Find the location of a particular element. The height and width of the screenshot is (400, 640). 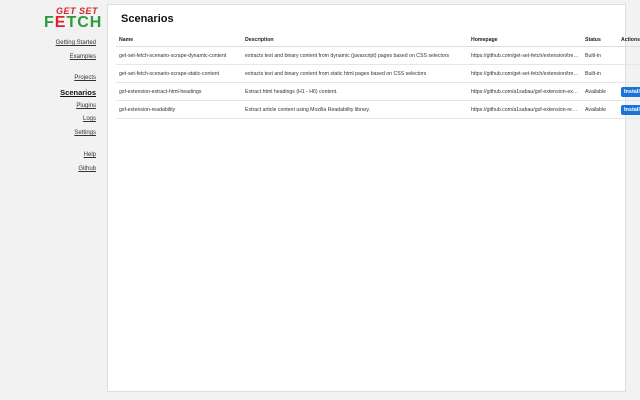

page-title: Scenarios is located at coordinates (147, 19).